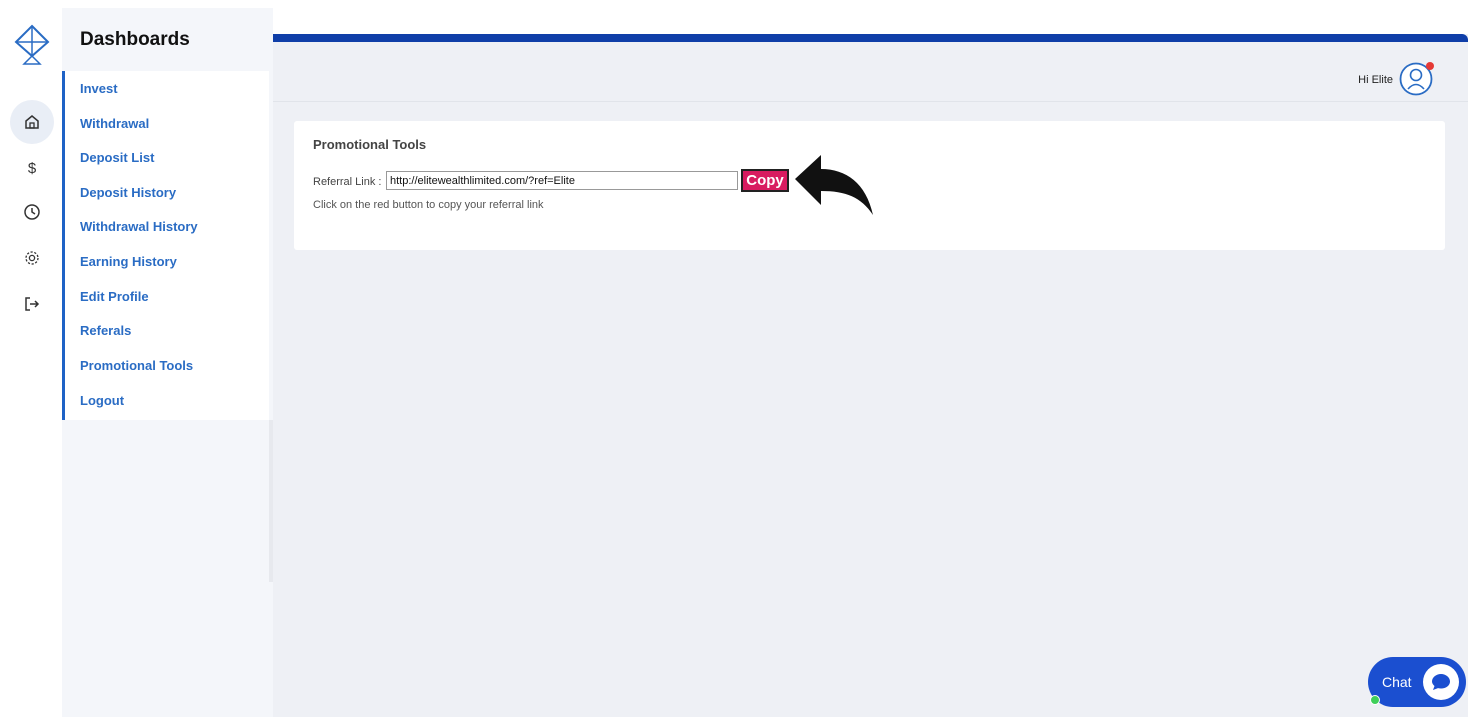 Image resolution: width=1473 pixels, height=717 pixels. Describe the element at coordinates (105, 330) in the screenshot. I see `sidebar-item-referals: Referals` at that location.